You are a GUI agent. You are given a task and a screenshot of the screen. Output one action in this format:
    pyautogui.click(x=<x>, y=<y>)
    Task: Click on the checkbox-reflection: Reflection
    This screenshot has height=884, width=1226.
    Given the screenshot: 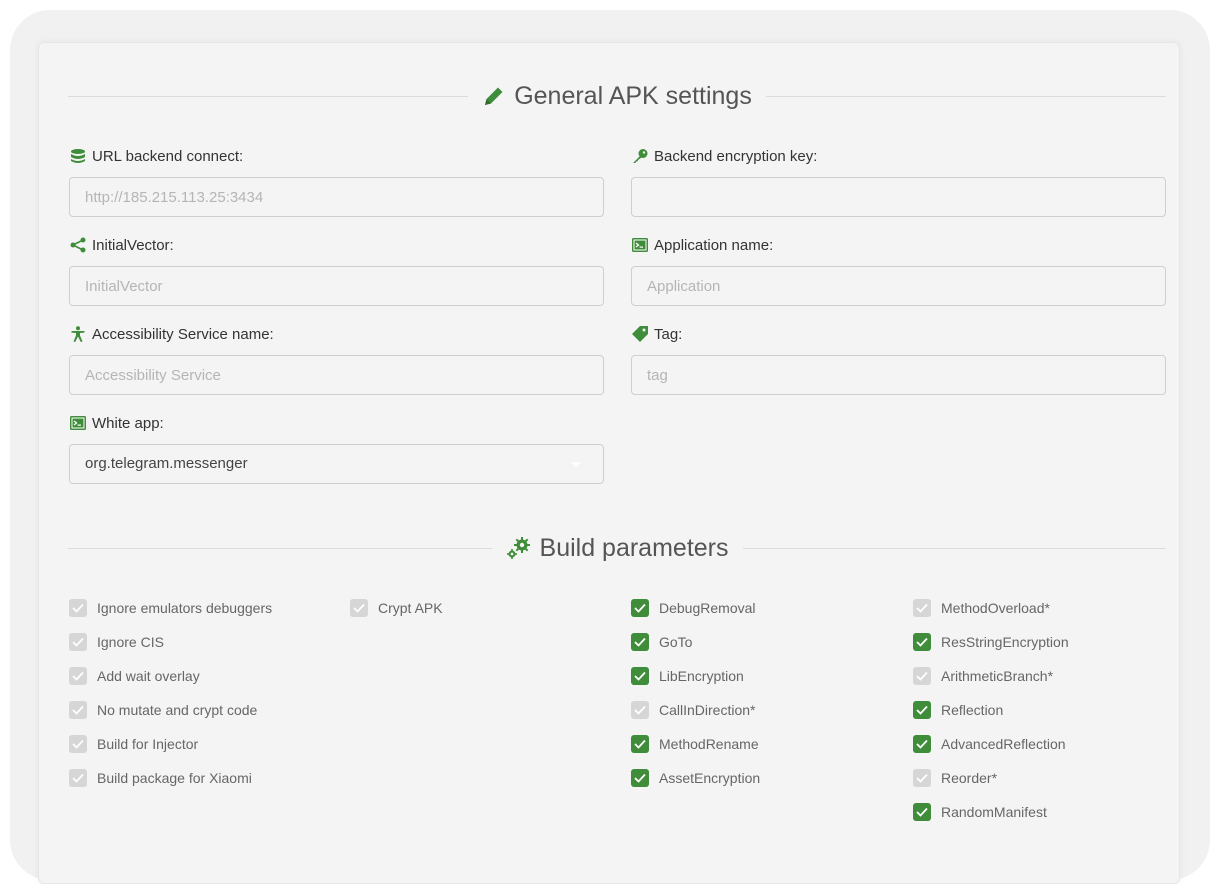 What is the action you would take?
    pyautogui.click(x=991, y=710)
    